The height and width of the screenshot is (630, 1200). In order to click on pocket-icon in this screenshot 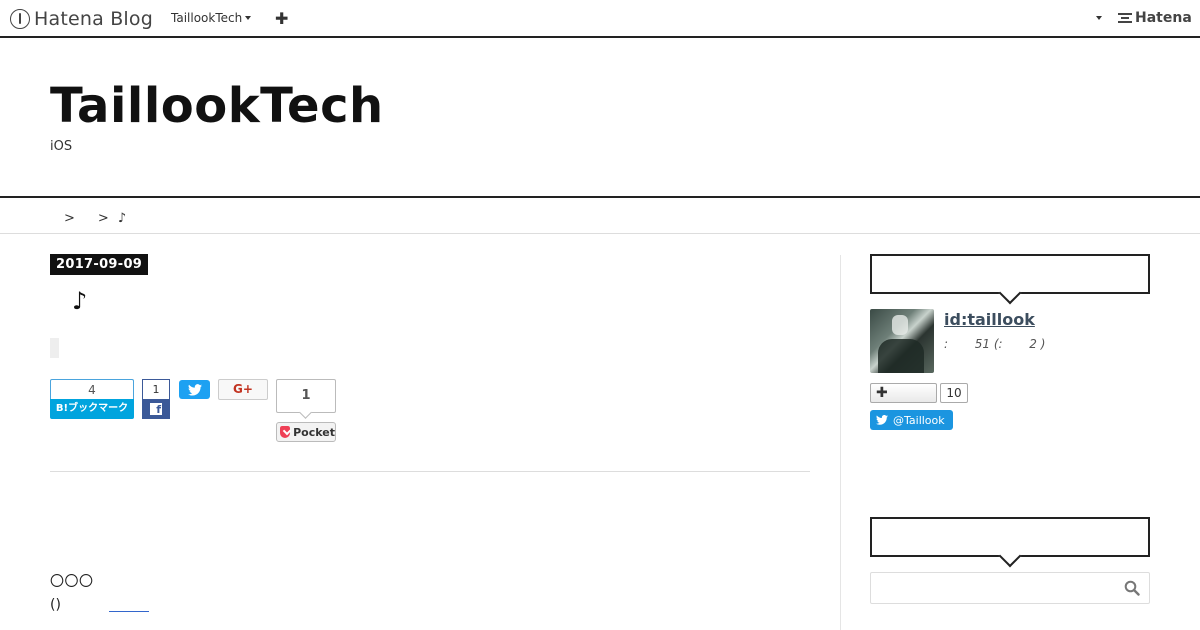, I will do `click(285, 432)`.